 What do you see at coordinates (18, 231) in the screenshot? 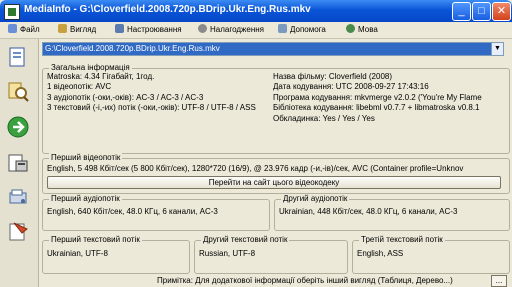
I see `report-icon` at bounding box center [18, 231].